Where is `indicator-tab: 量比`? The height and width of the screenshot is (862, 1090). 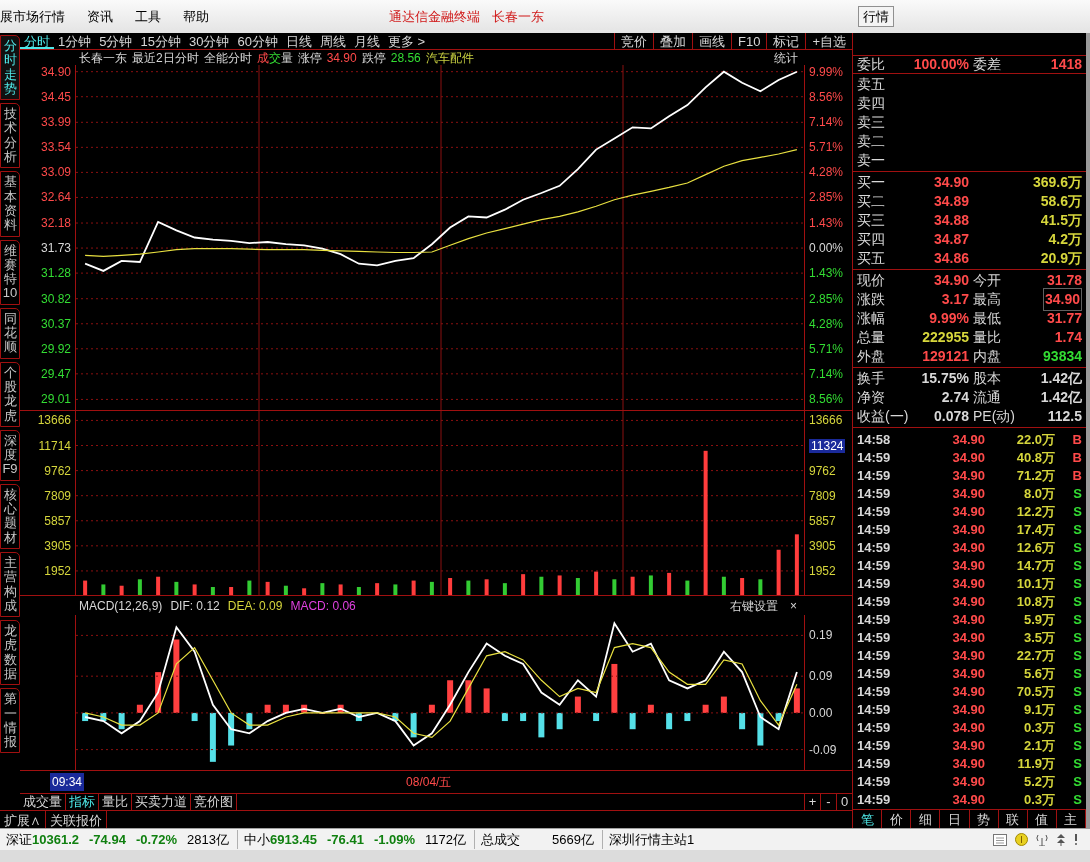
indicator-tab: 量比 is located at coordinates (115, 802).